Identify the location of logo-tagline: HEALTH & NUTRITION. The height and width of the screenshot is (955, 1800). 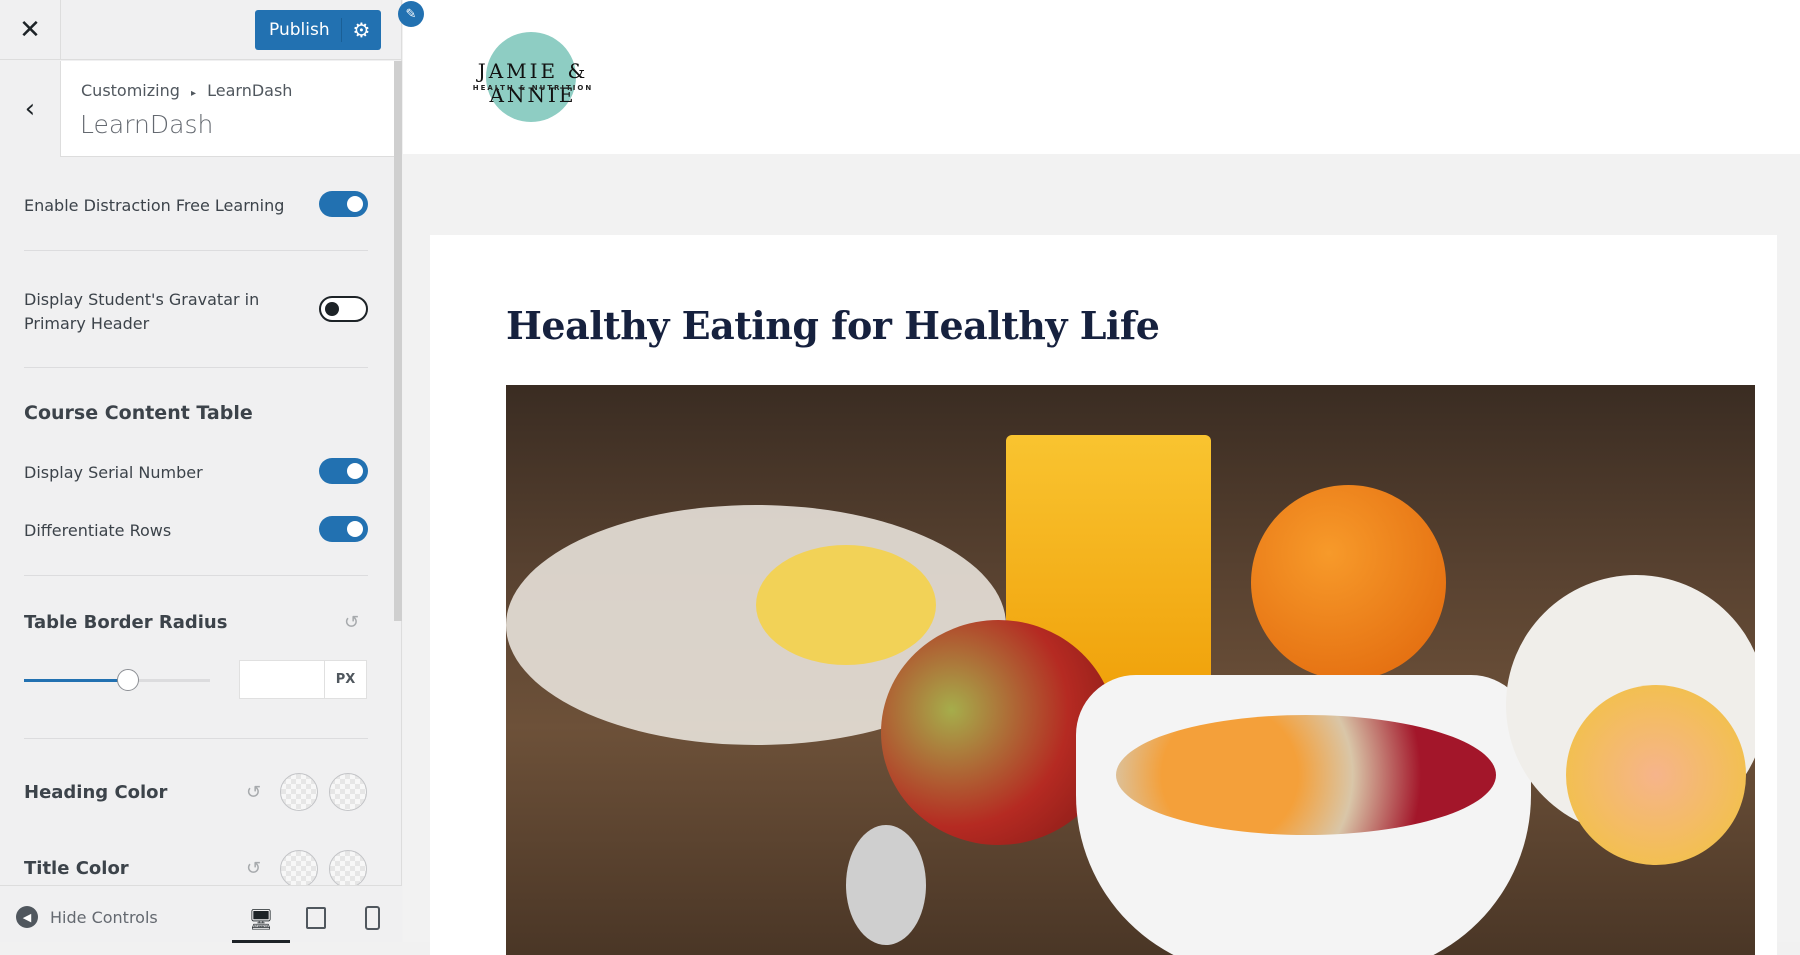
(533, 88).